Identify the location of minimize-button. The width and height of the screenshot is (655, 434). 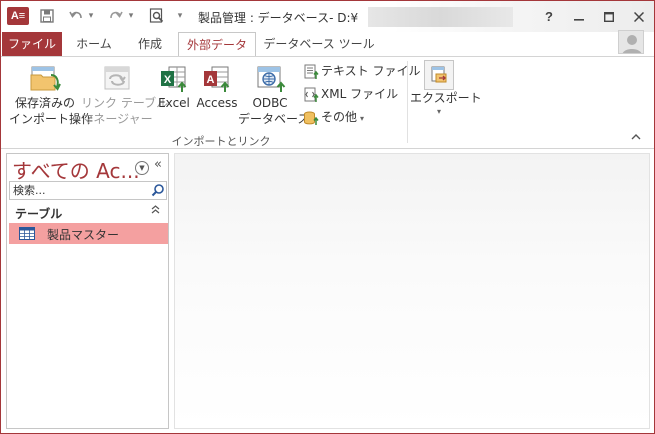
(579, 17).